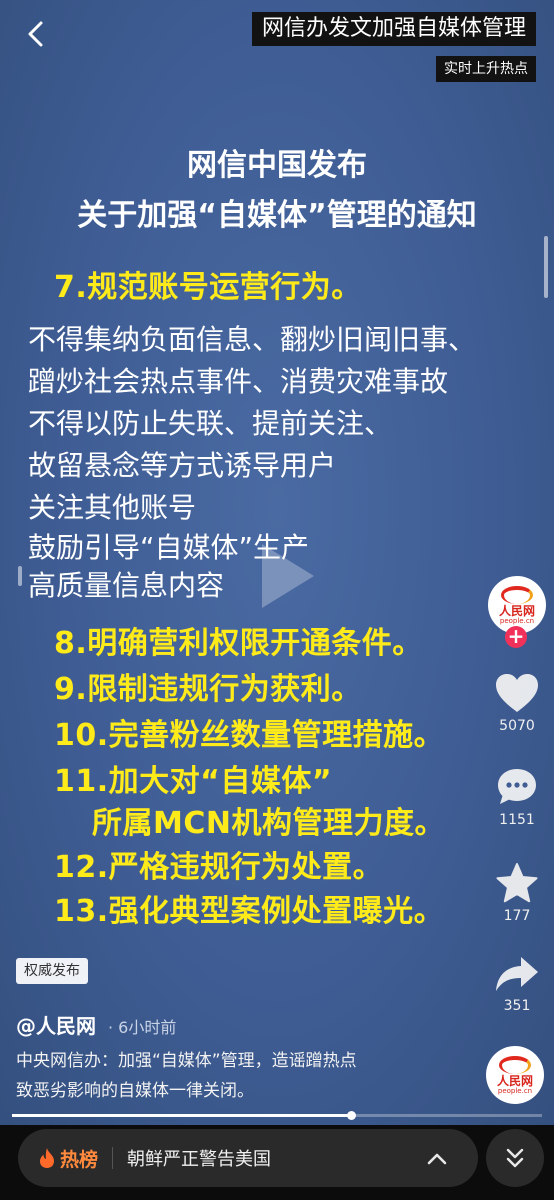 This screenshot has width=554, height=1200. I want to click on video-item: 10.完善粉丝数量管理措施。, so click(249, 735).